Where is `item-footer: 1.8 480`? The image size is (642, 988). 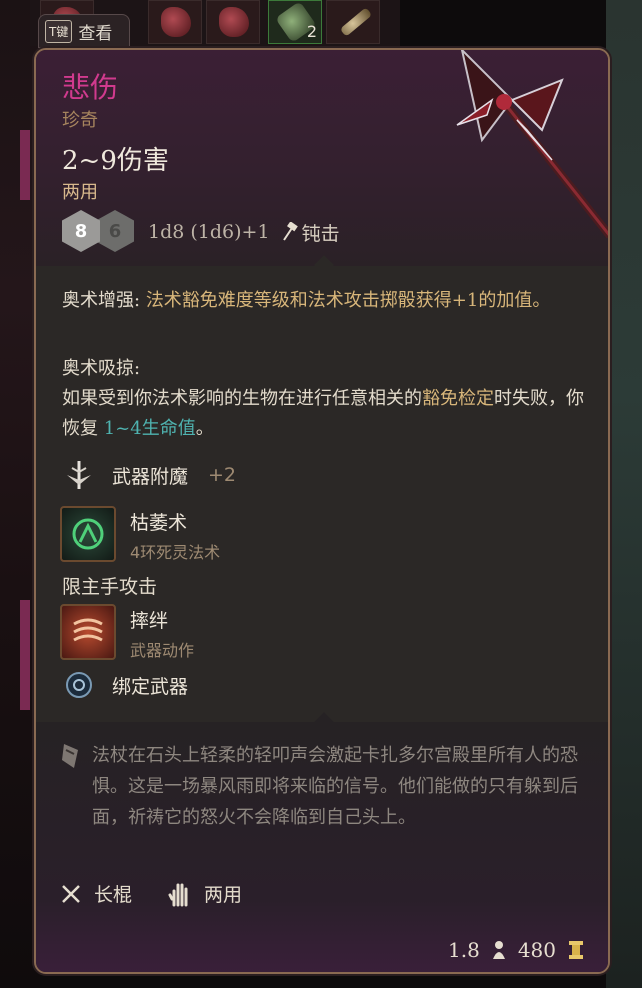
item-footer: 1.8 480 is located at coordinates (517, 950).